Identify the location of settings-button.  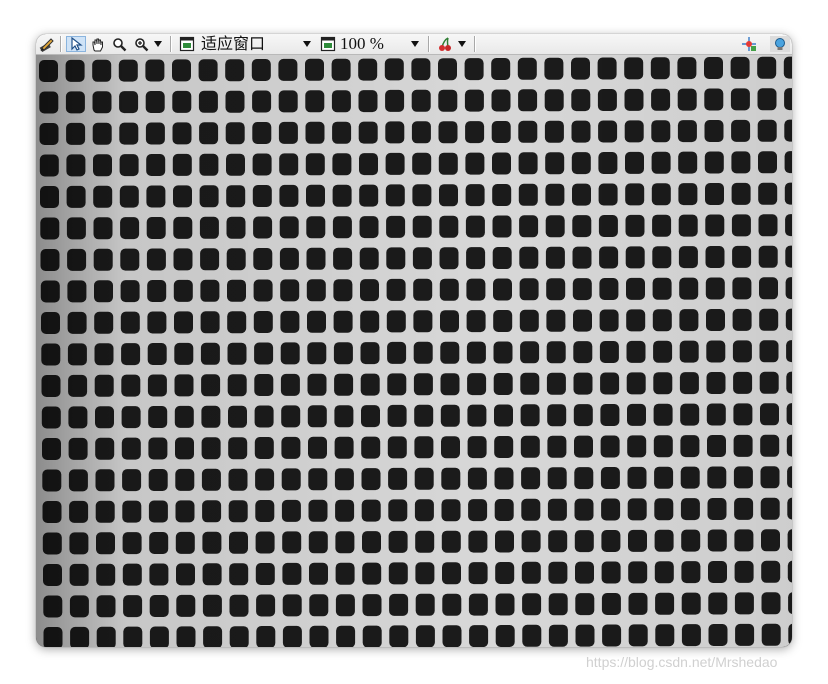
(780, 44).